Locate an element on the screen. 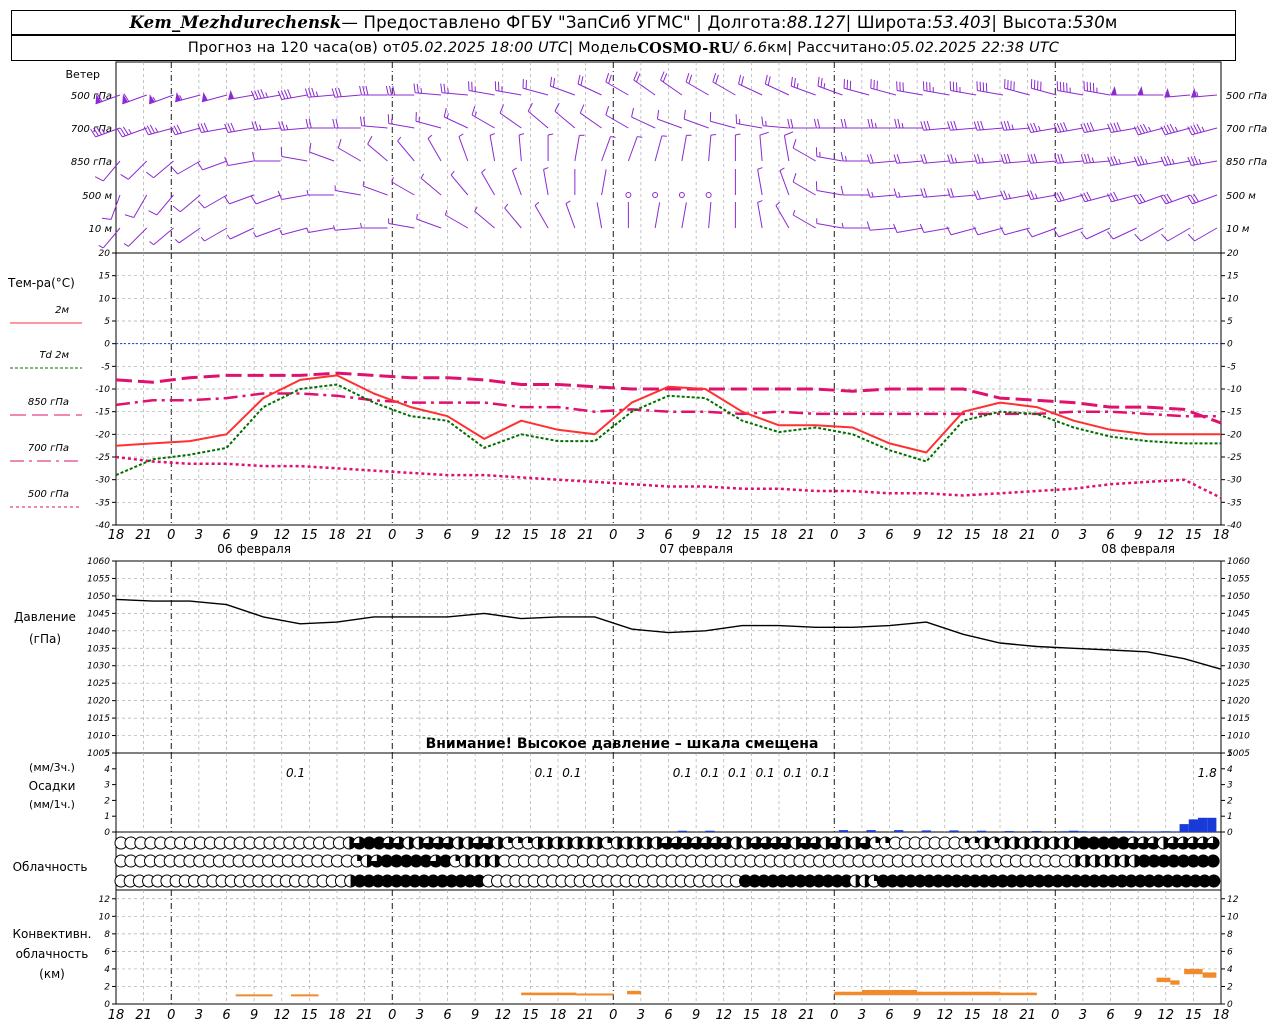  prec-y-tick-label: 2 is located at coordinates (1230, 801).